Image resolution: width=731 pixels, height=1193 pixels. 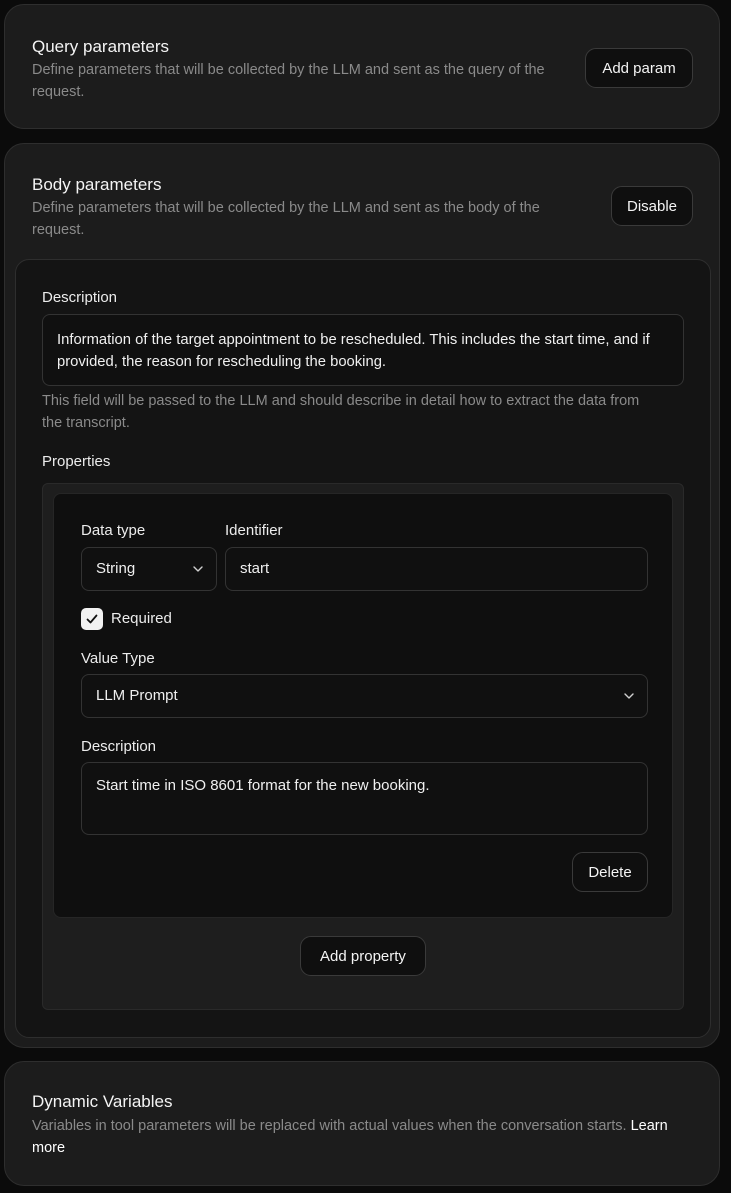 What do you see at coordinates (100, 46) in the screenshot?
I see `query-parameters-title: Query parameters` at bounding box center [100, 46].